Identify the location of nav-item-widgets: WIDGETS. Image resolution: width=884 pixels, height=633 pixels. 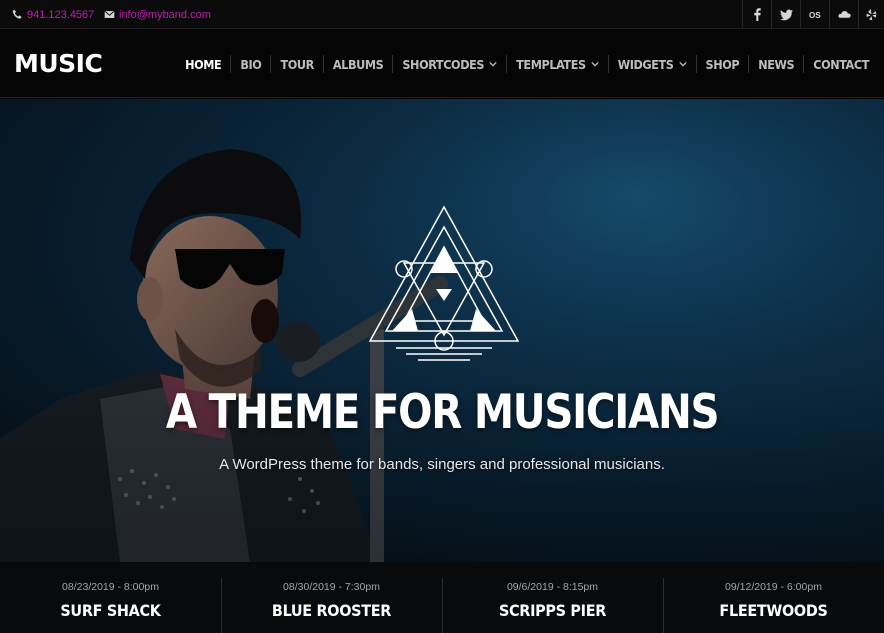
(651, 64).